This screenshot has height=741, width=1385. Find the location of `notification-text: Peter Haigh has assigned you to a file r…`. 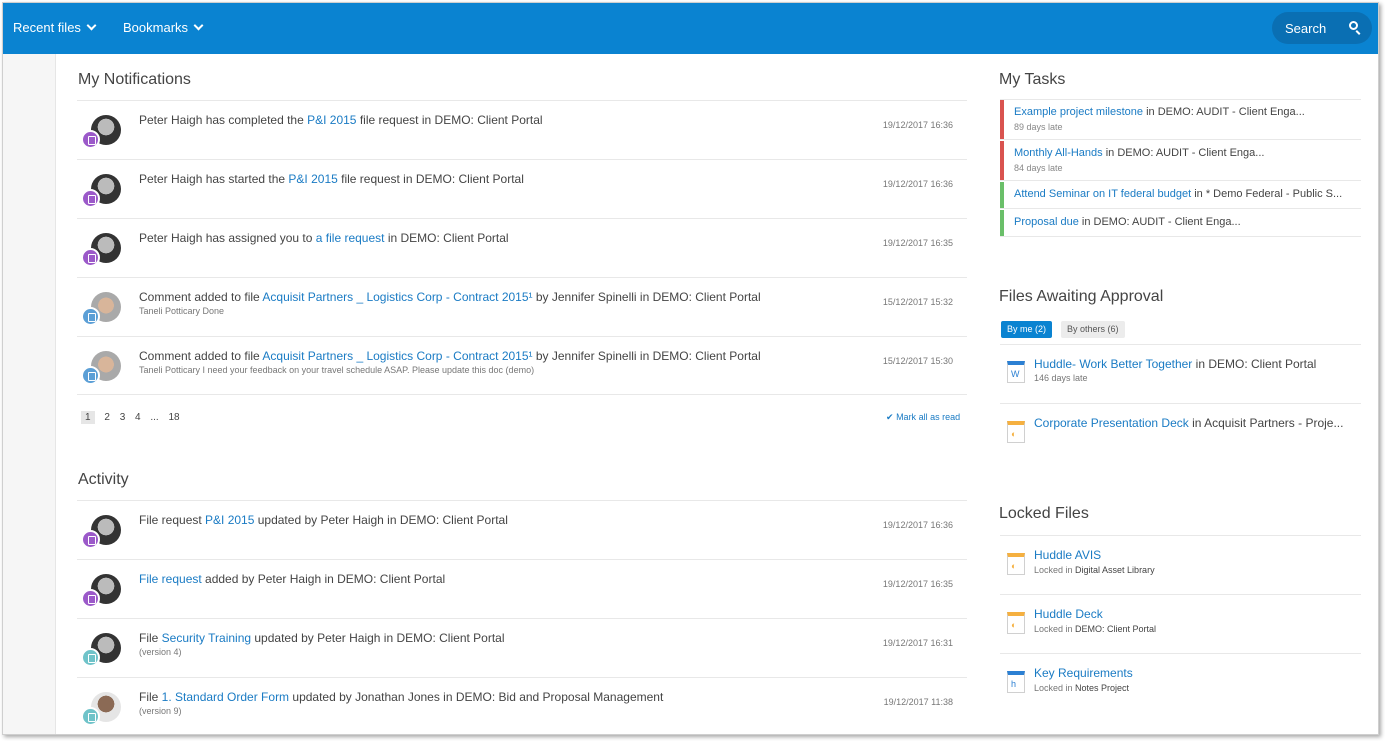

notification-text: Peter Haigh has assigned you to a file r… is located at coordinates (324, 238).